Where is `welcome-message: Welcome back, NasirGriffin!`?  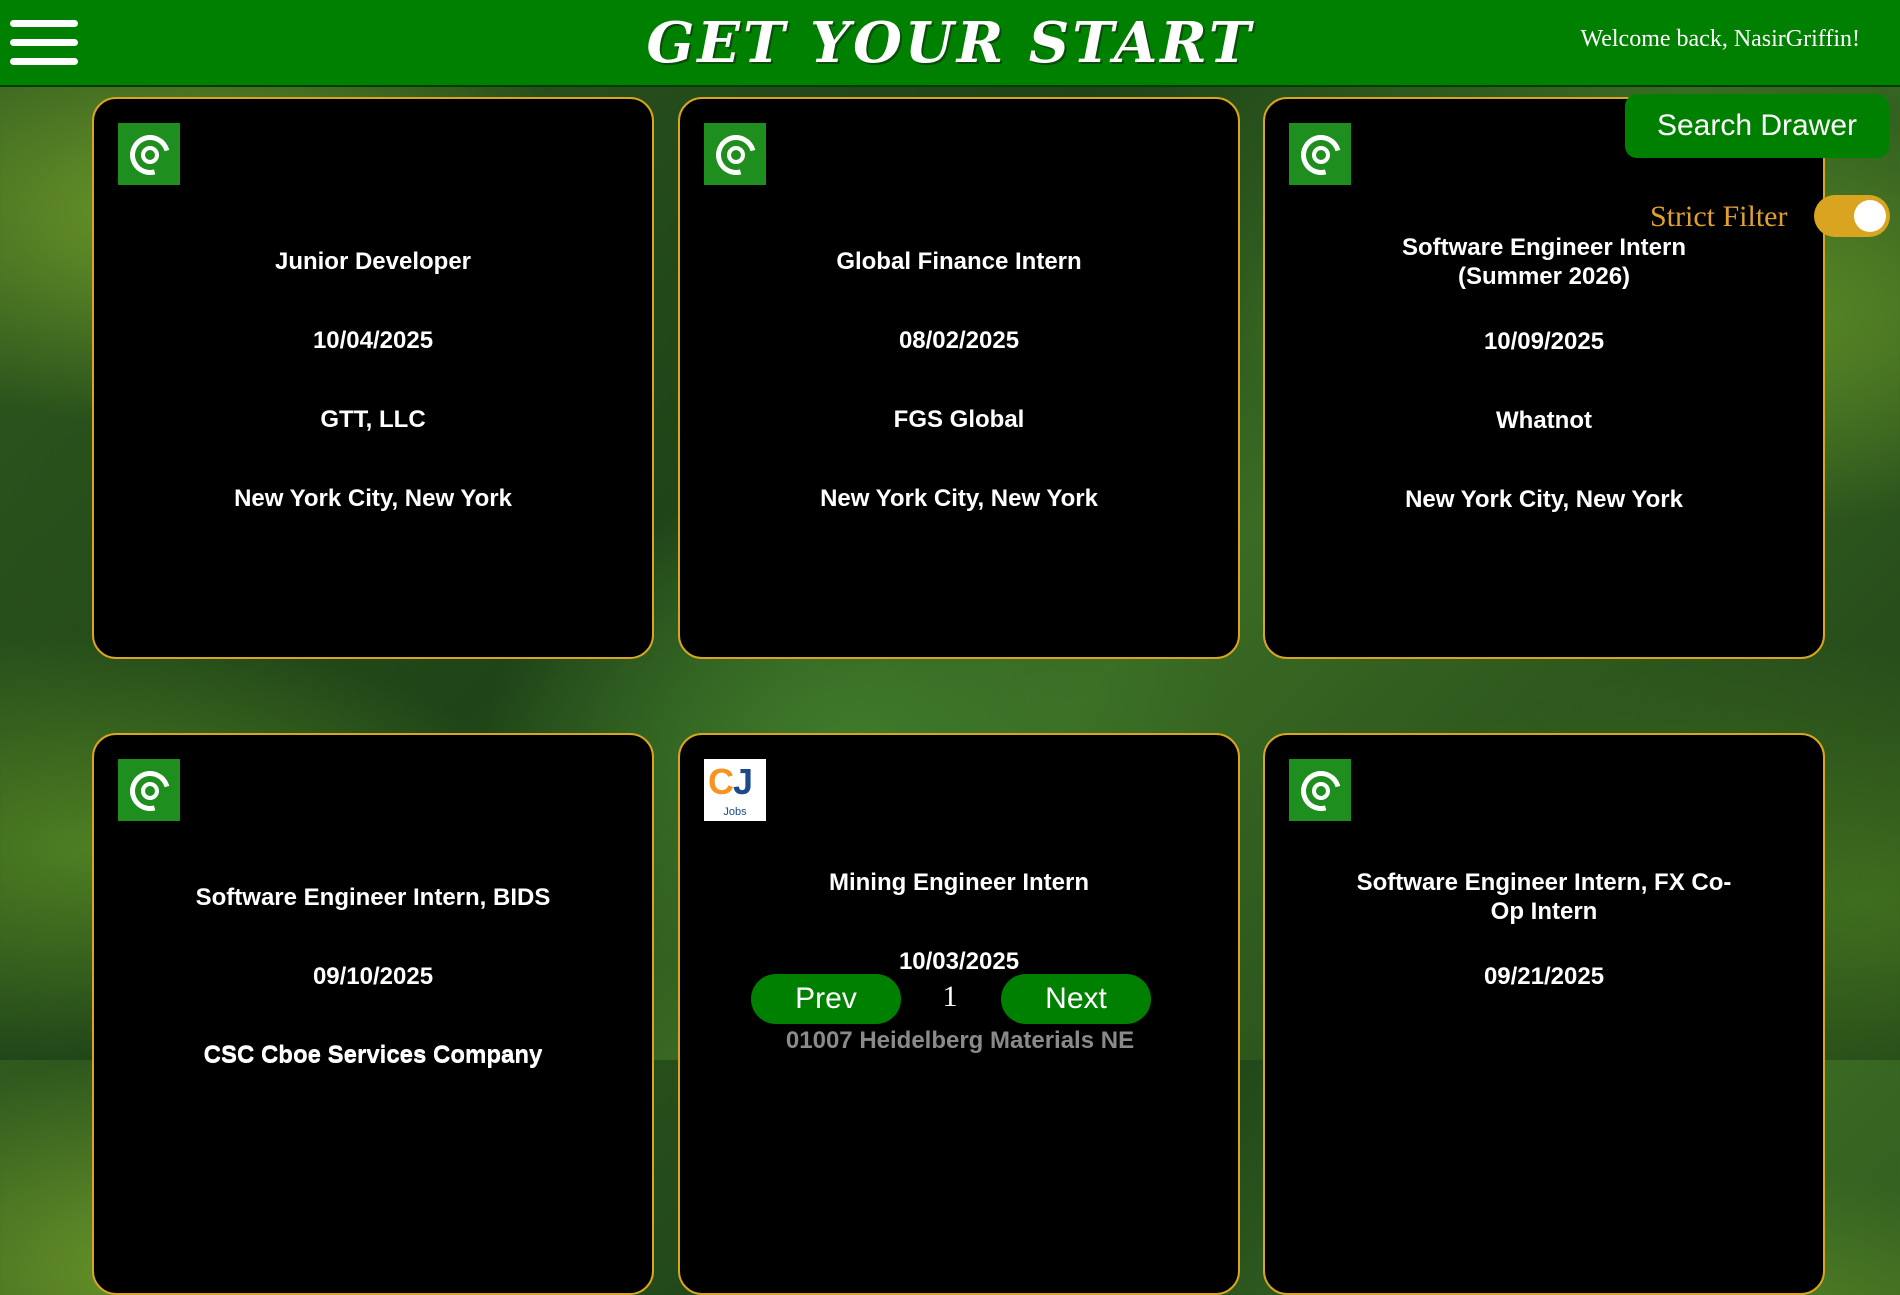
welcome-message: Welcome back, NasirGriffin! is located at coordinates (1720, 39).